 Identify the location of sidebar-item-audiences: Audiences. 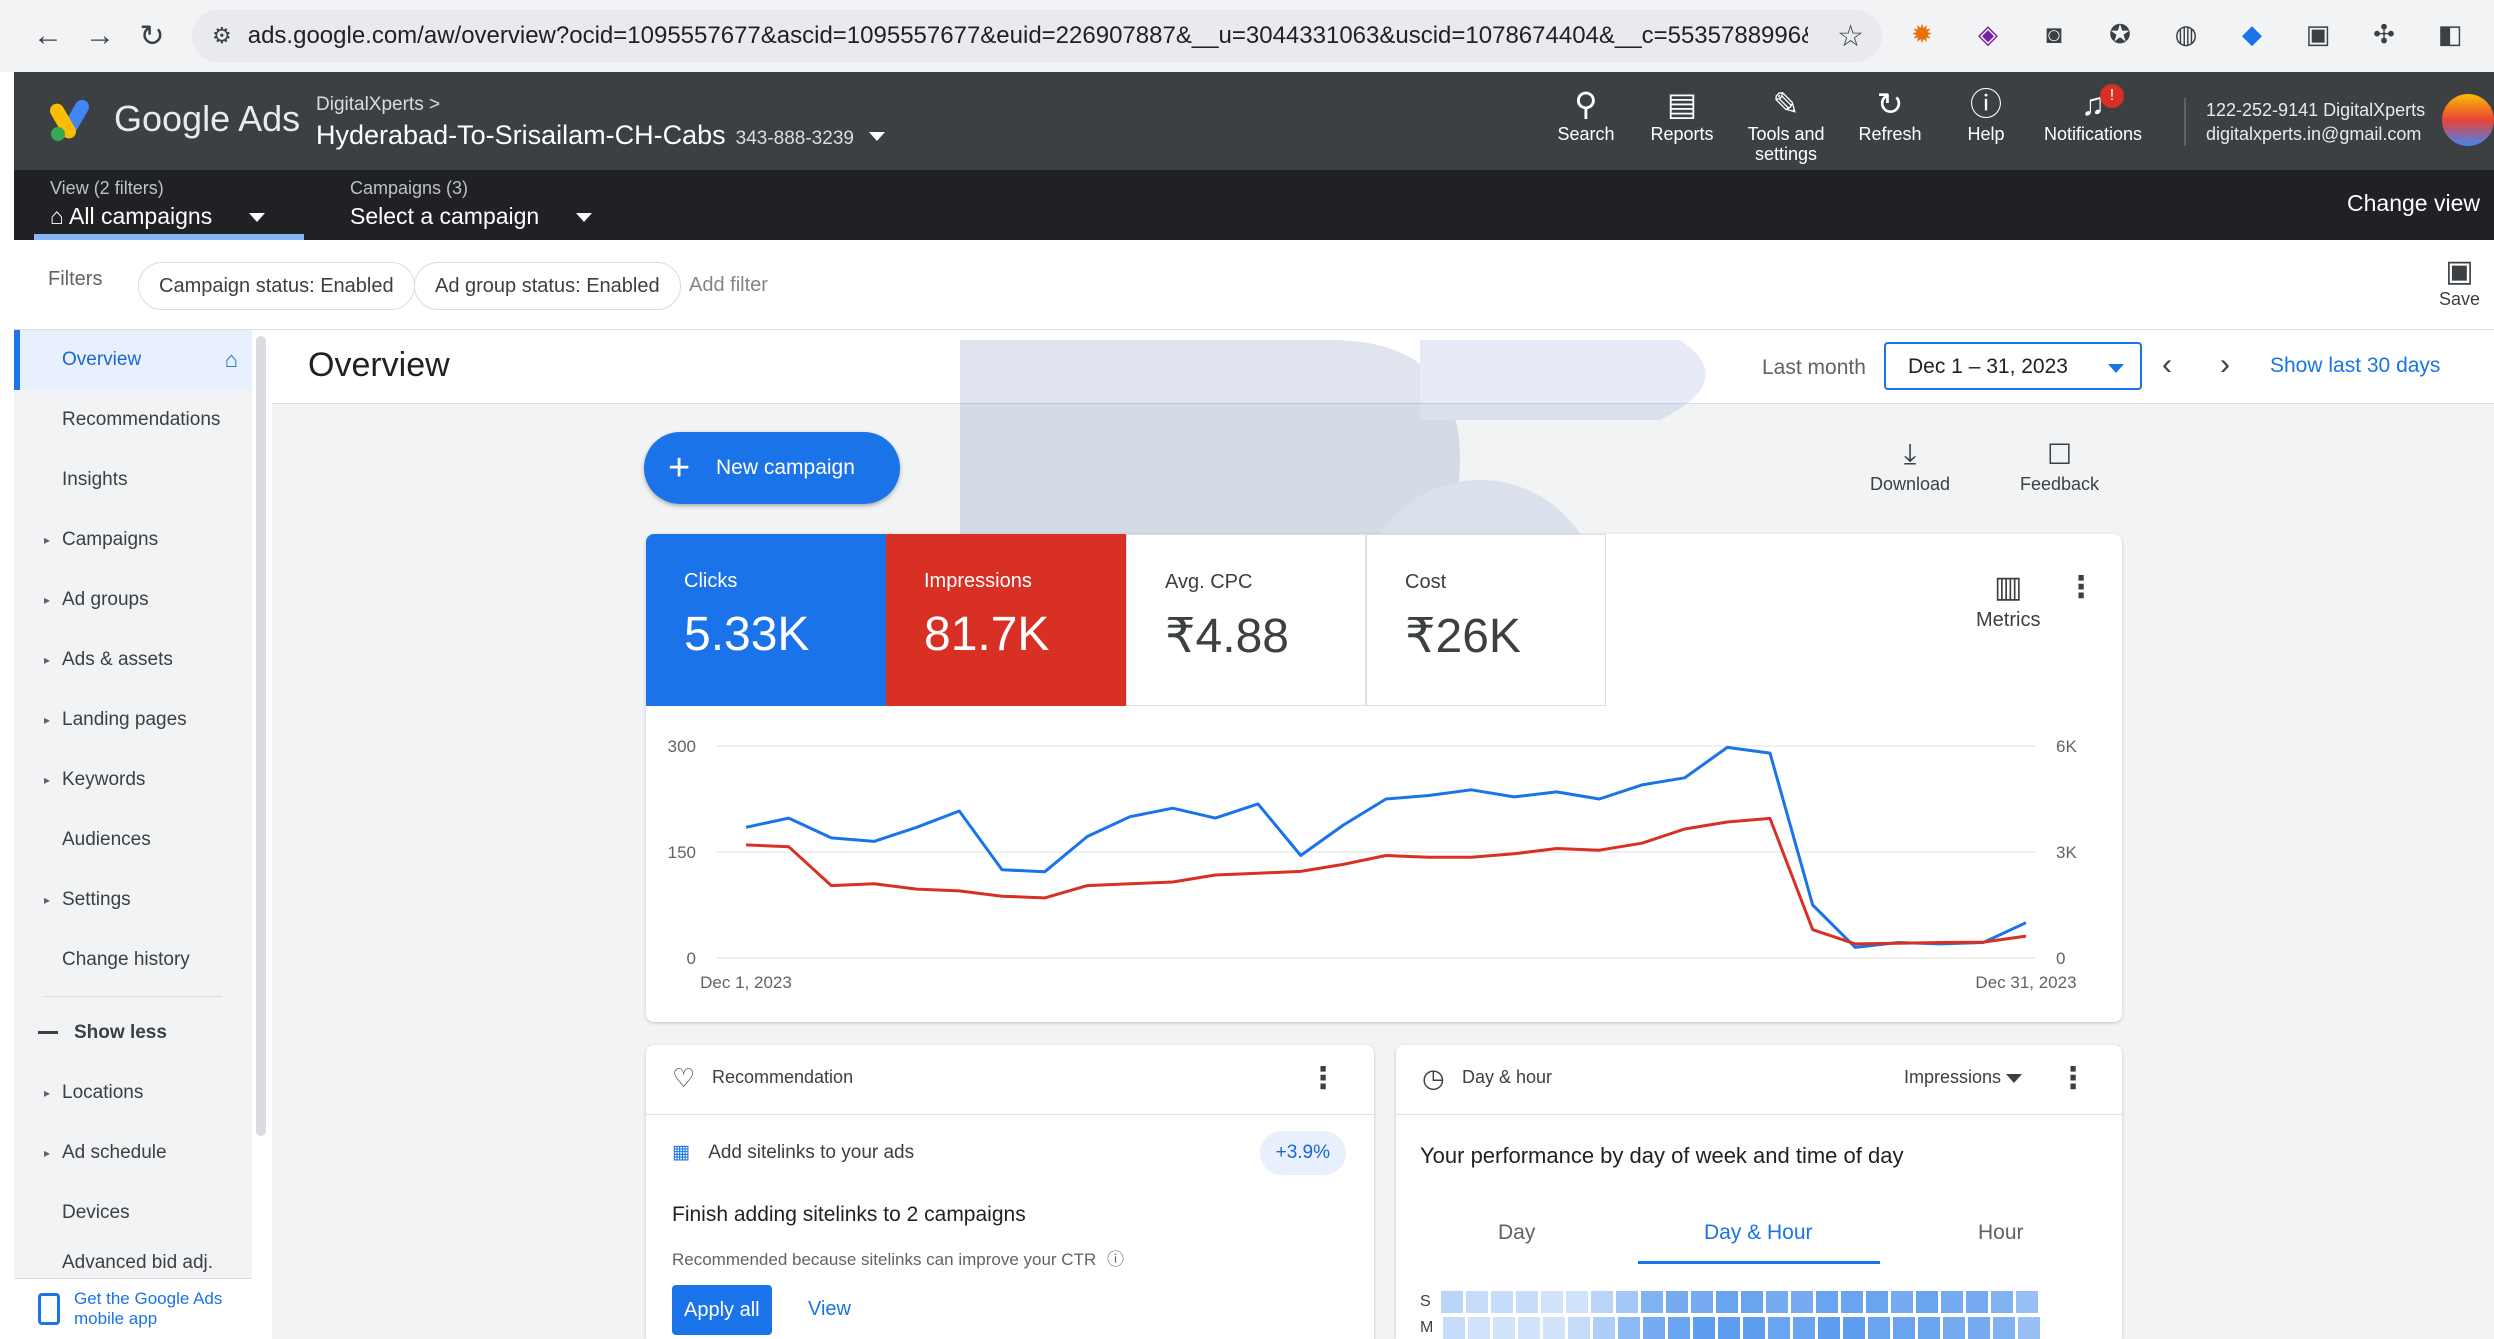
(133, 840).